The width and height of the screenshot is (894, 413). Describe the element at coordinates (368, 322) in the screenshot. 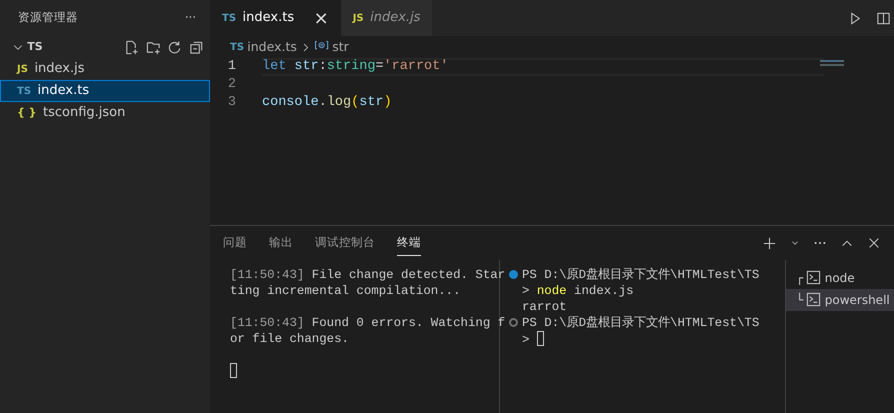

I see `terminal-line: [11:50:43] Found 0 errors. Watching f` at that location.